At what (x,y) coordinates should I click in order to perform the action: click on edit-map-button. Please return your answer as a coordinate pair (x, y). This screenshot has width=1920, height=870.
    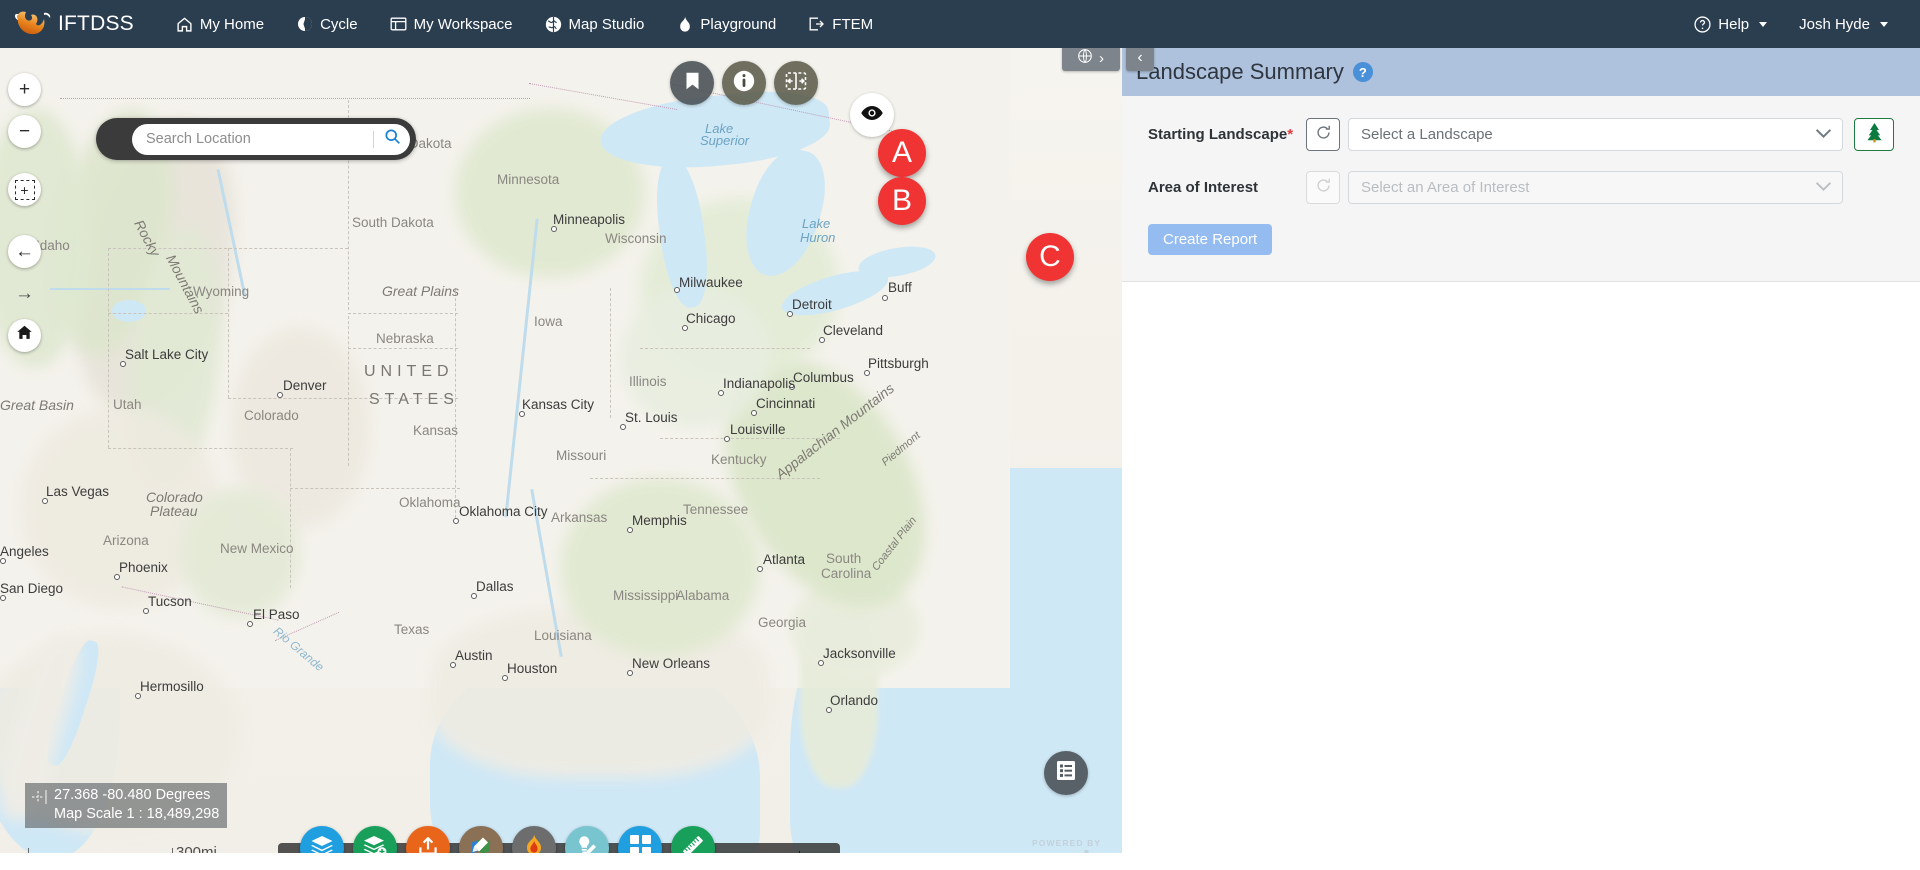
    Looking at the image, I should click on (481, 839).